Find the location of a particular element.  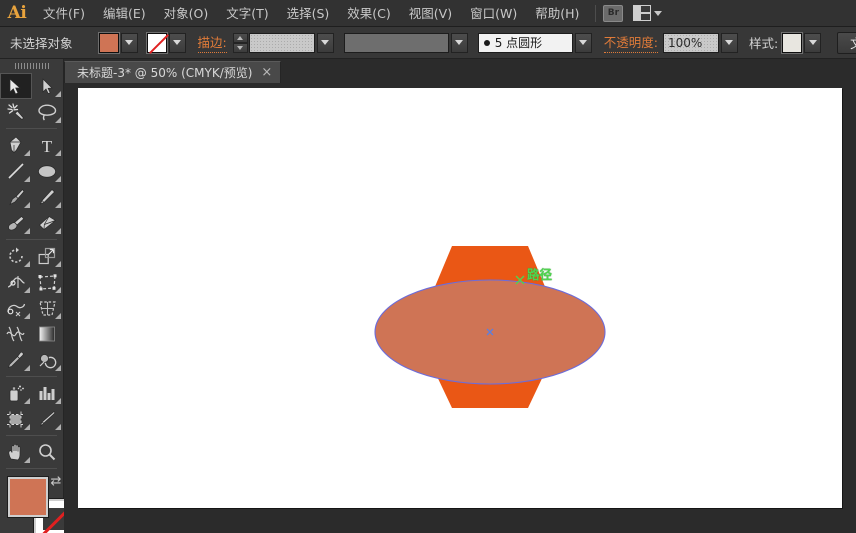

mesh-tool is located at coordinates (16, 334).